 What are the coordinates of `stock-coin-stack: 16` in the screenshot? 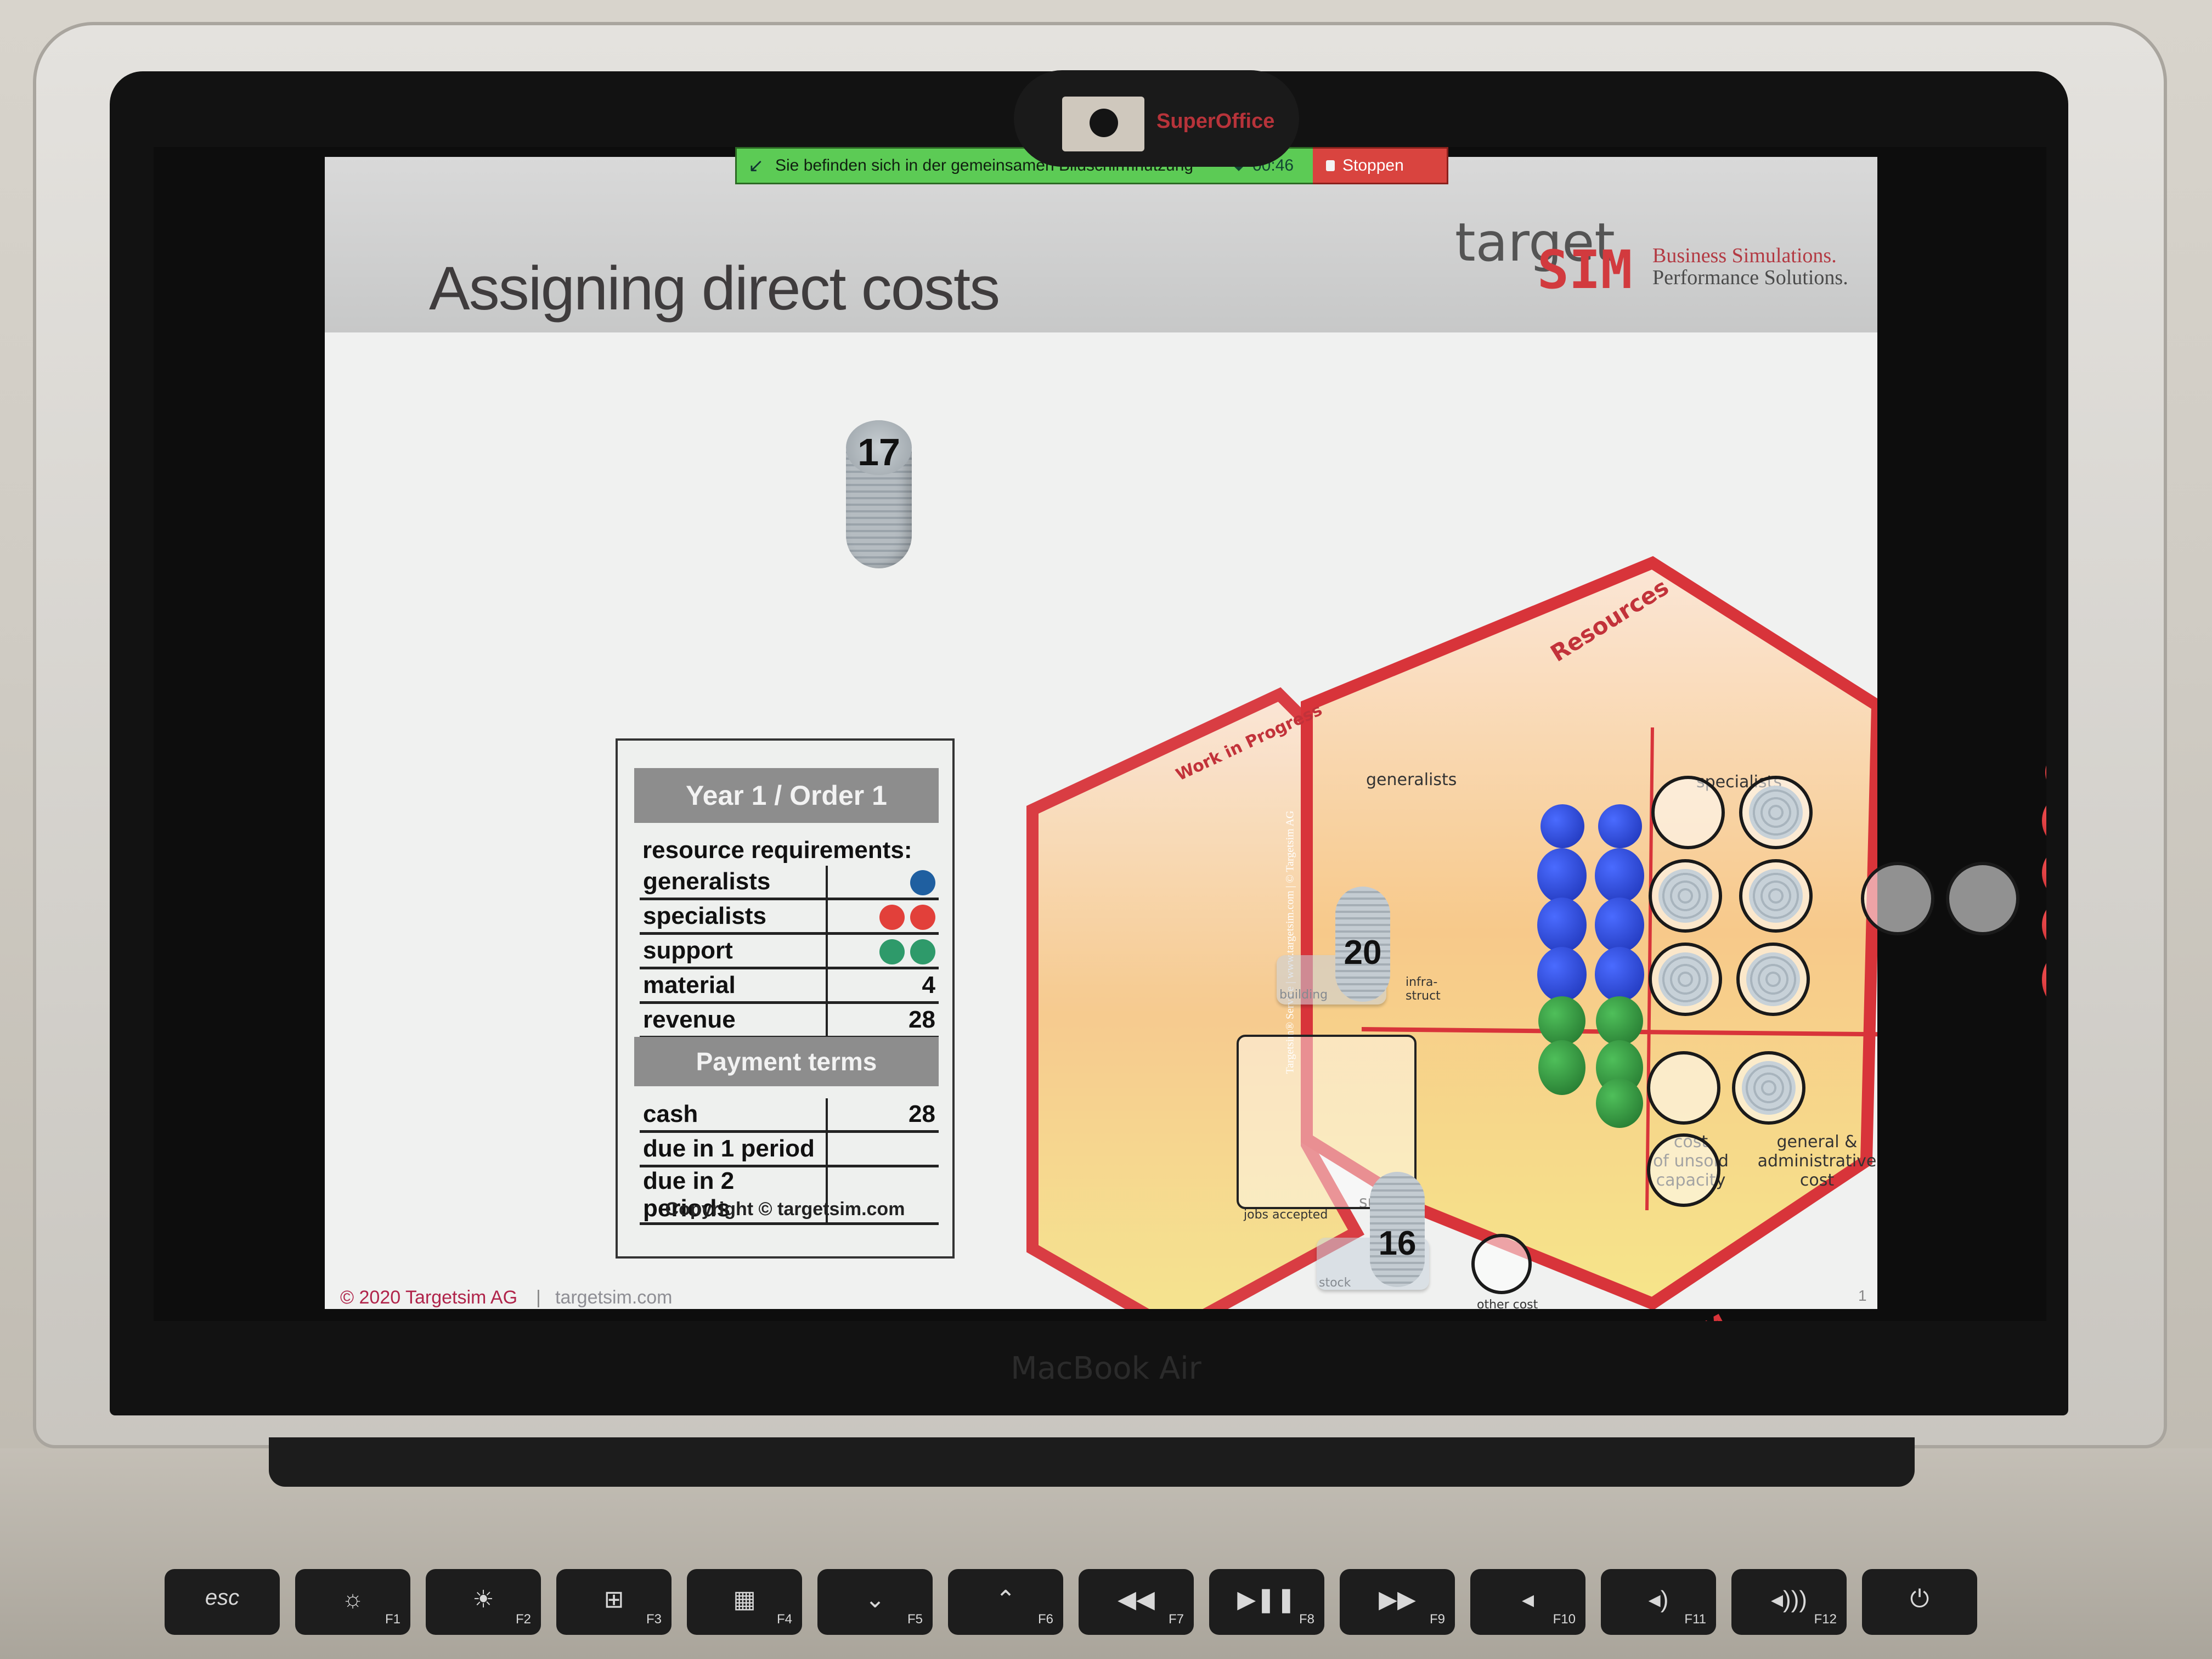 It's located at (1397, 1229).